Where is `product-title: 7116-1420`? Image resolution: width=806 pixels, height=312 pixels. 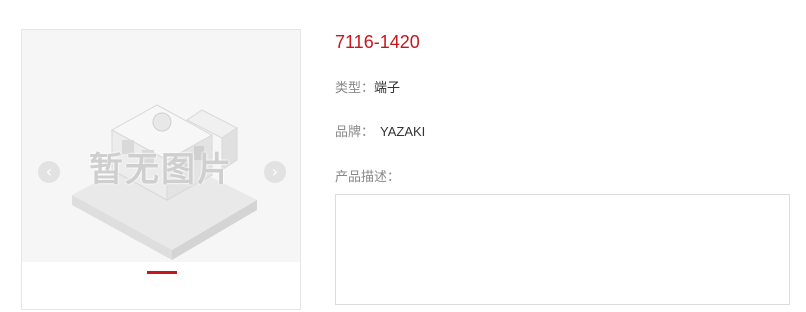 product-title: 7116-1420 is located at coordinates (377, 42).